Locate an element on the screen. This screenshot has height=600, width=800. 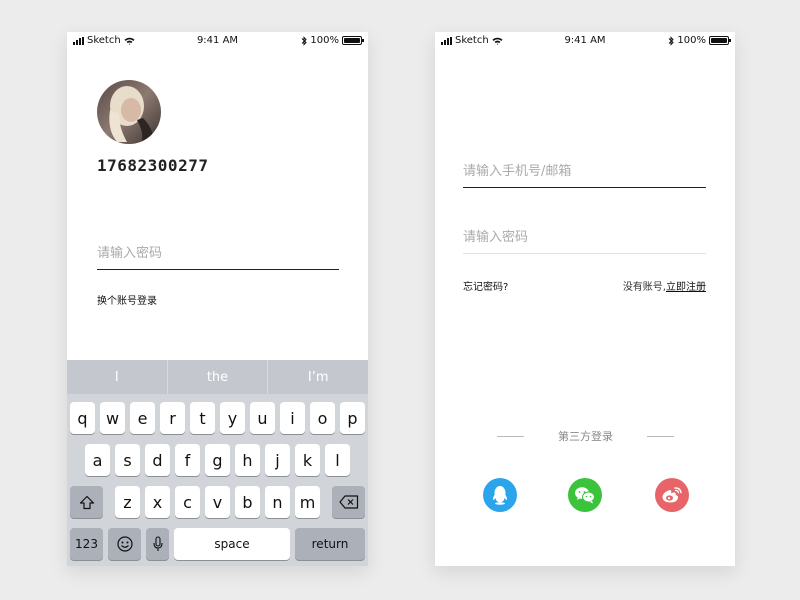
wechat-login-button is located at coordinates (585, 495).